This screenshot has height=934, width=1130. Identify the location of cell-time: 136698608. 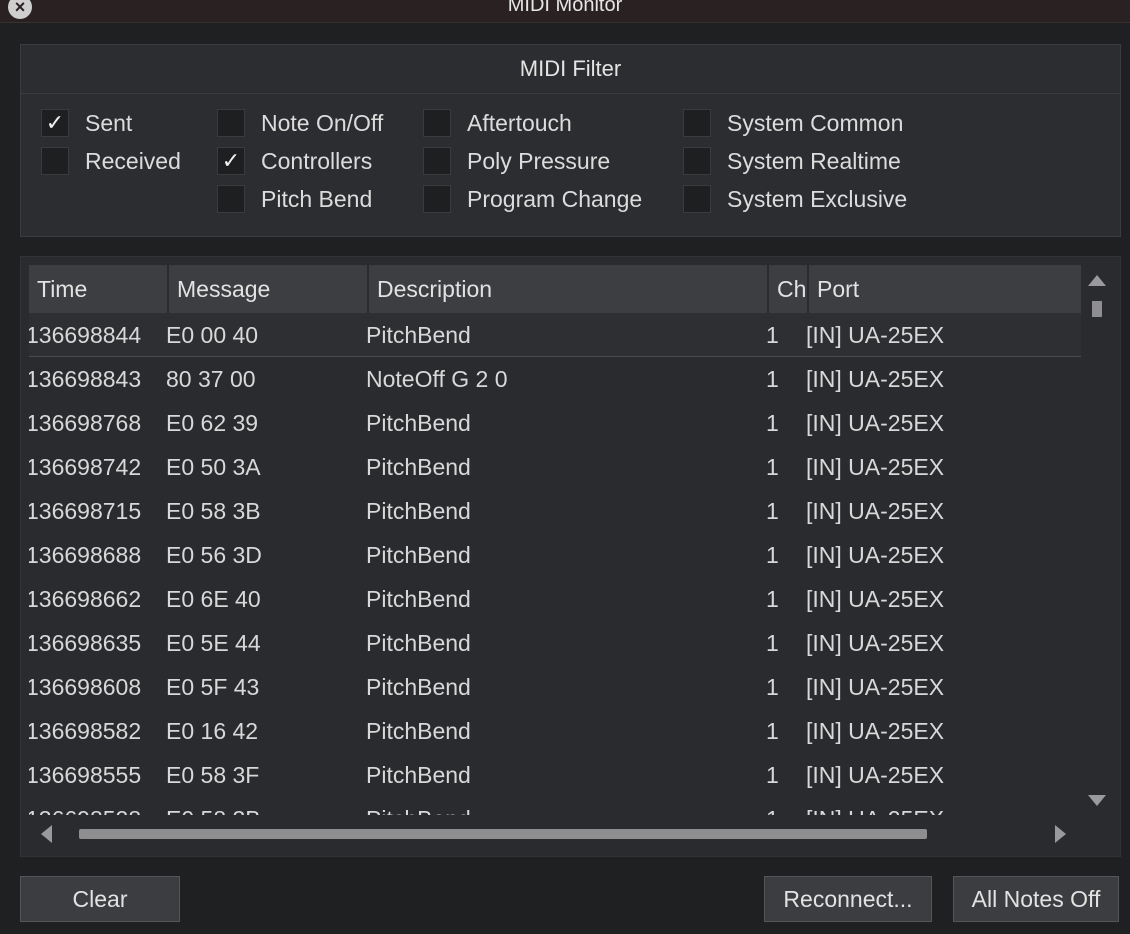
(85, 687).